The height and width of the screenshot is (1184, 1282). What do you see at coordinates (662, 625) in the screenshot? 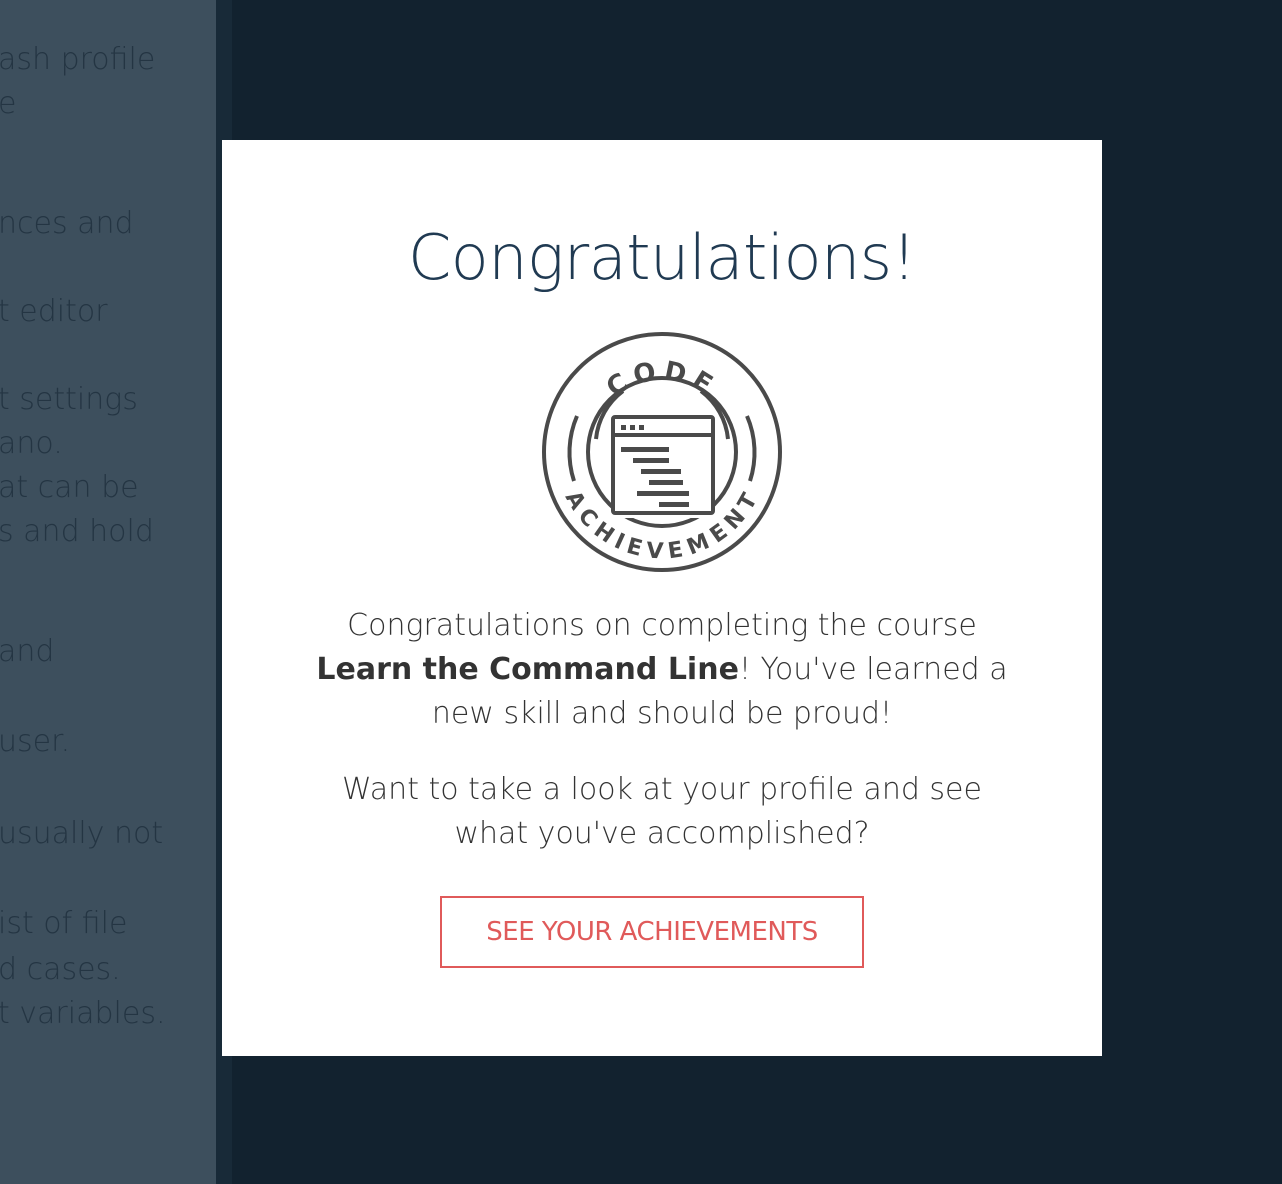
I see `message-prefix: Congratulations on completing the course` at bounding box center [662, 625].